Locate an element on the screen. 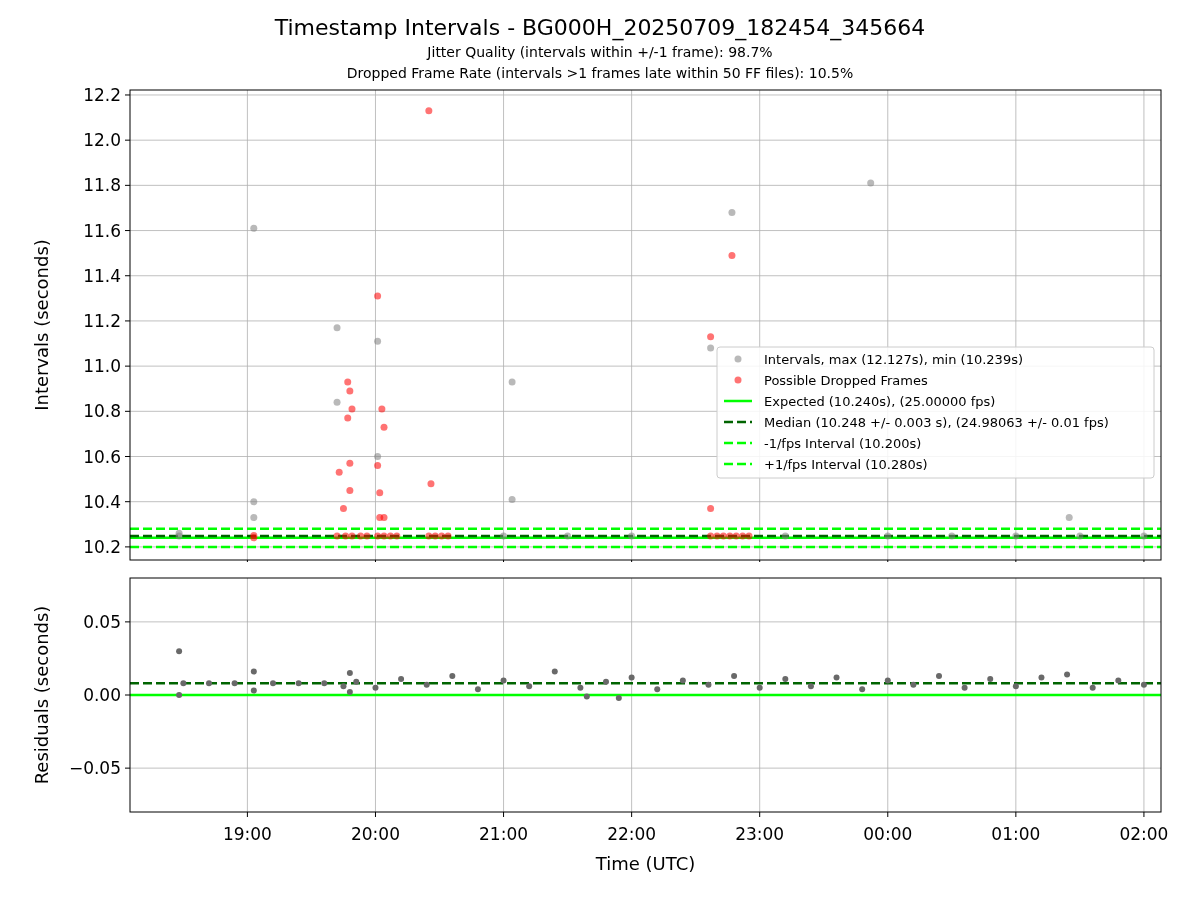  axis-tick-label: 10.6 is located at coordinates (102, 456).